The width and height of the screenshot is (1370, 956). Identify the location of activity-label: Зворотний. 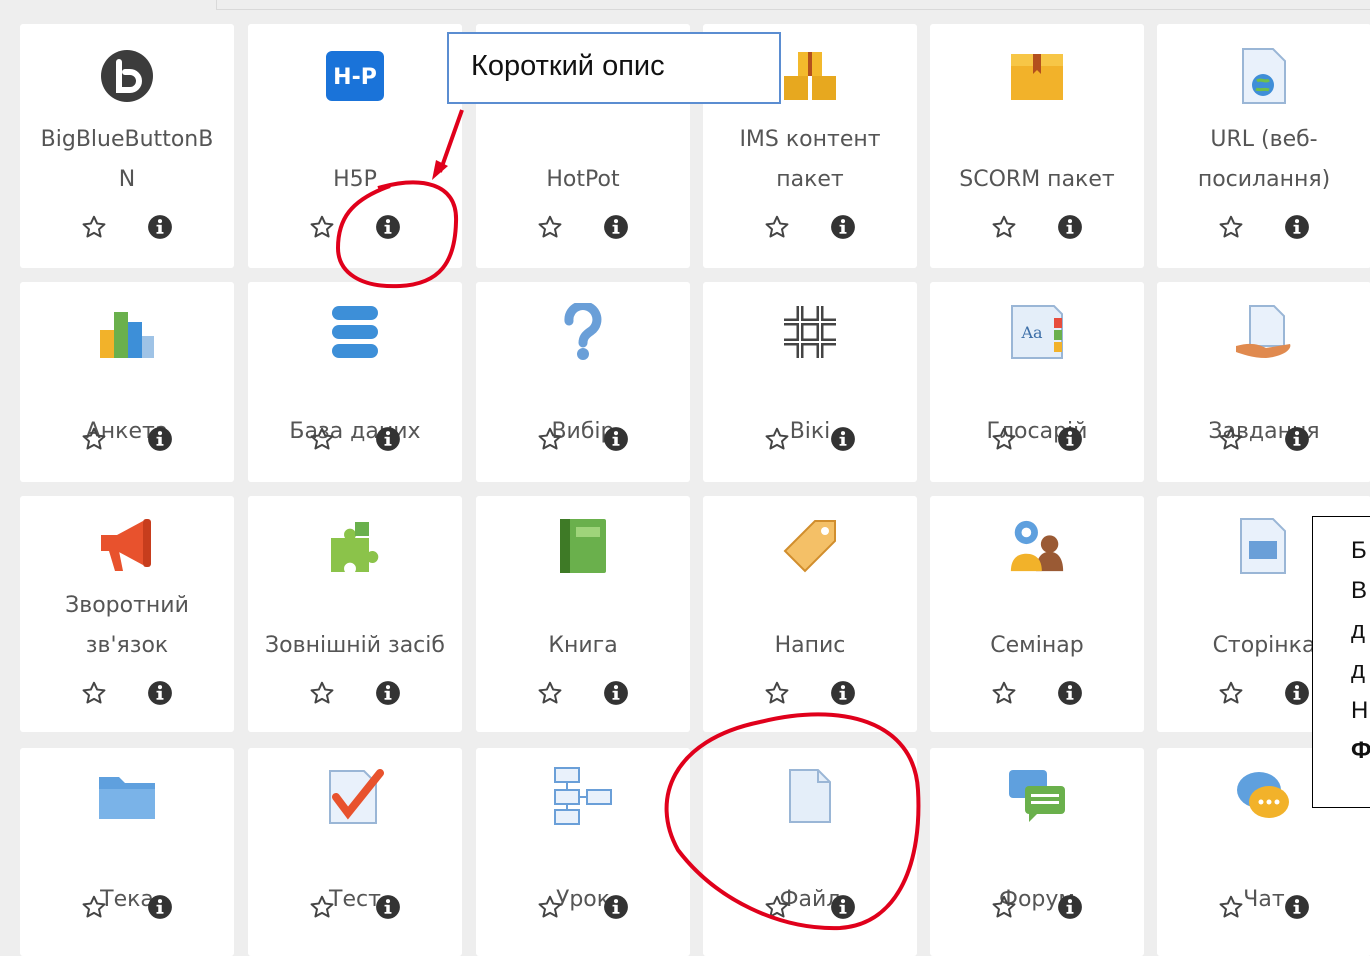
(127, 605).